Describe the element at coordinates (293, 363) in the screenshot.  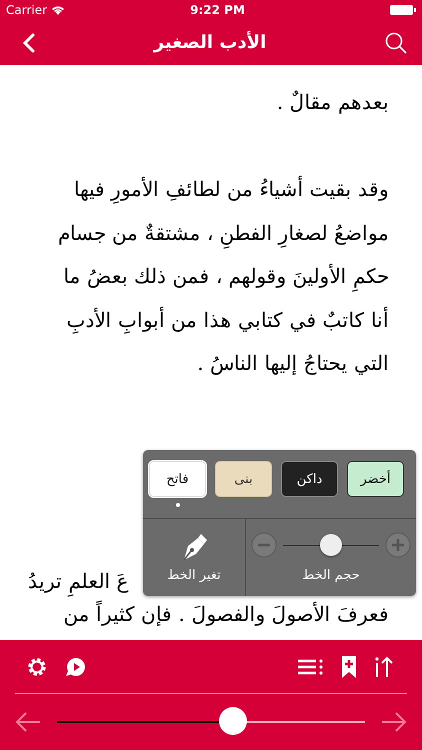
I see `body-text-line: التي يحتاجُ إليها الناسُ .` at that location.